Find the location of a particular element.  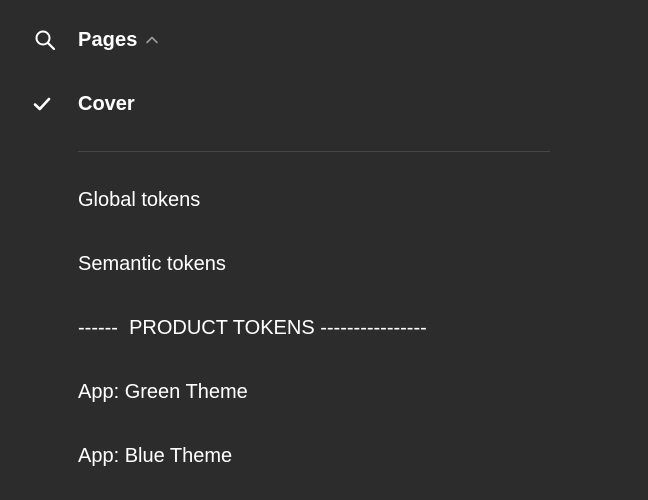

page-item-label: Cover is located at coordinates (106, 103).